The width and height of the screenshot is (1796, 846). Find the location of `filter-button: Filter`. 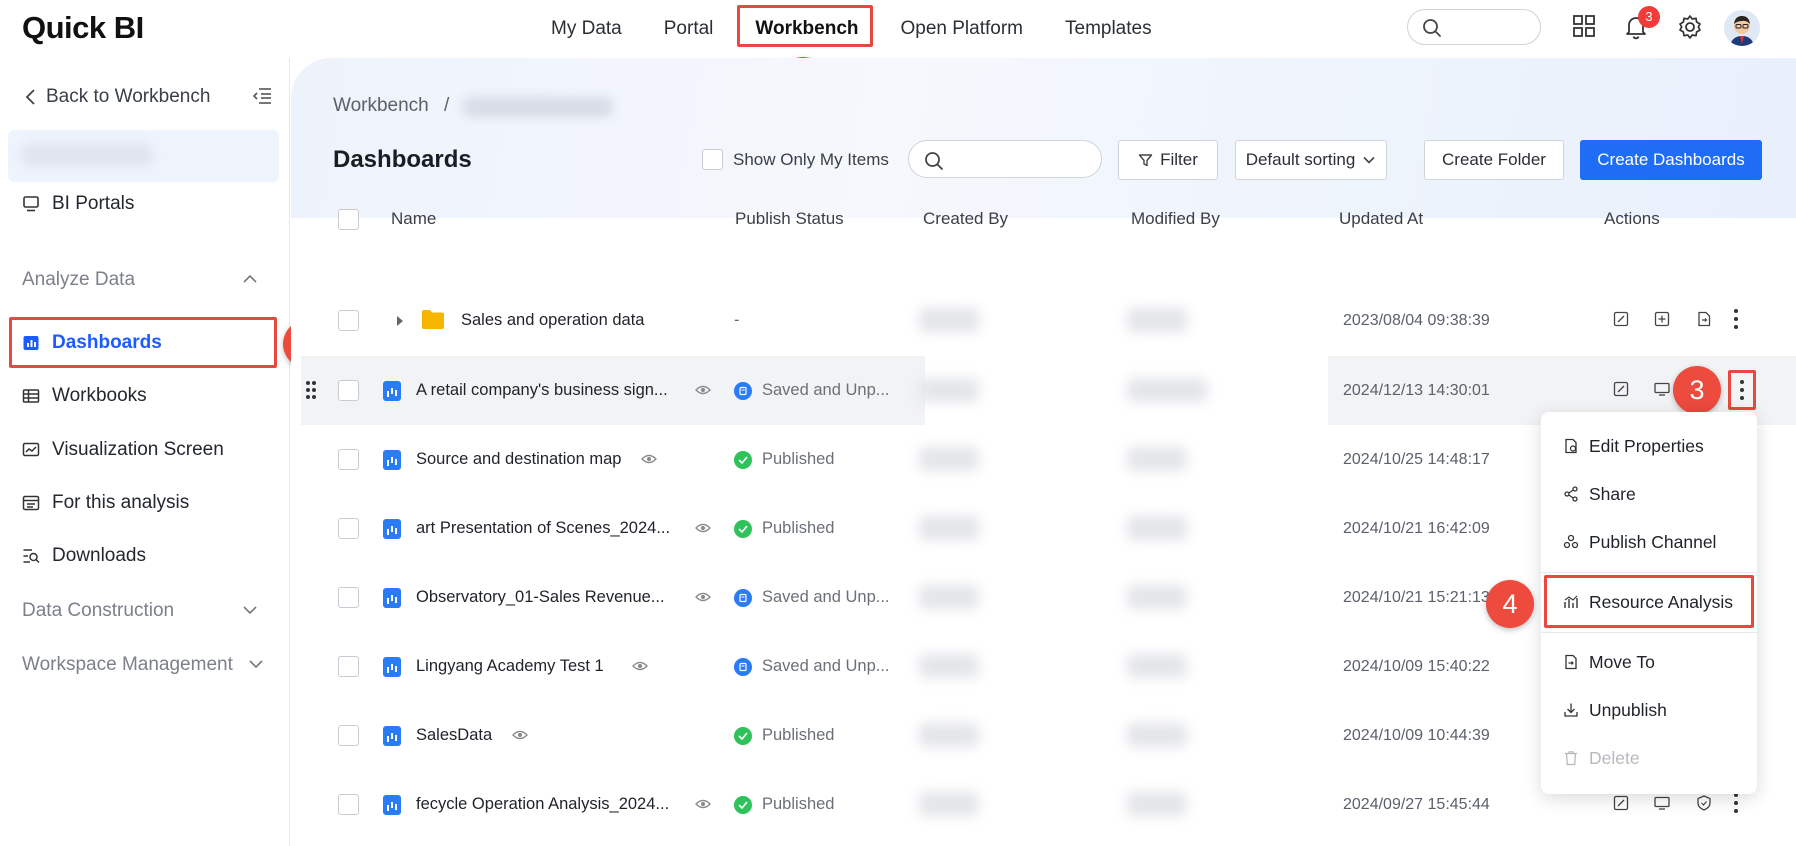

filter-button: Filter is located at coordinates (1168, 160).